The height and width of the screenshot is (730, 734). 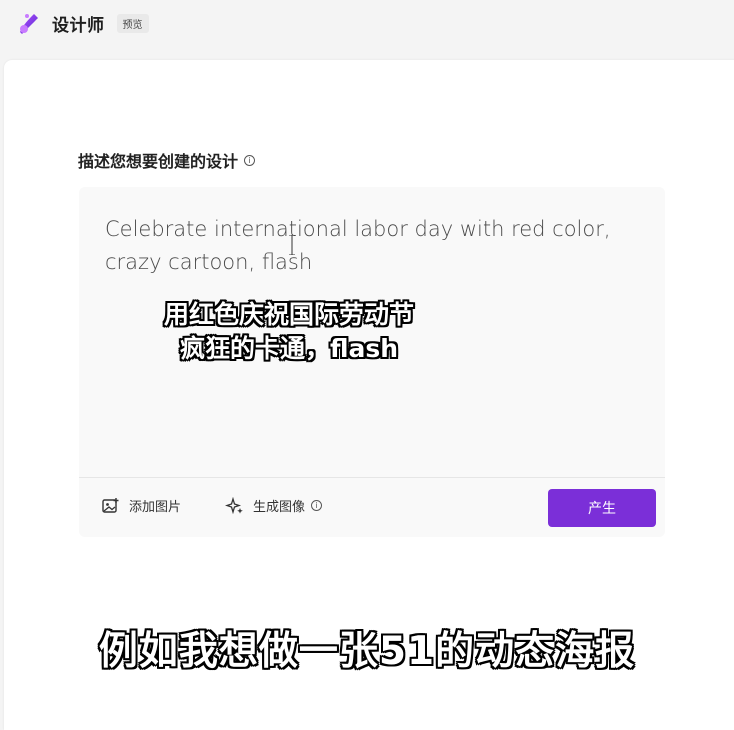 I want to click on editor-divider, so click(x=372, y=477).